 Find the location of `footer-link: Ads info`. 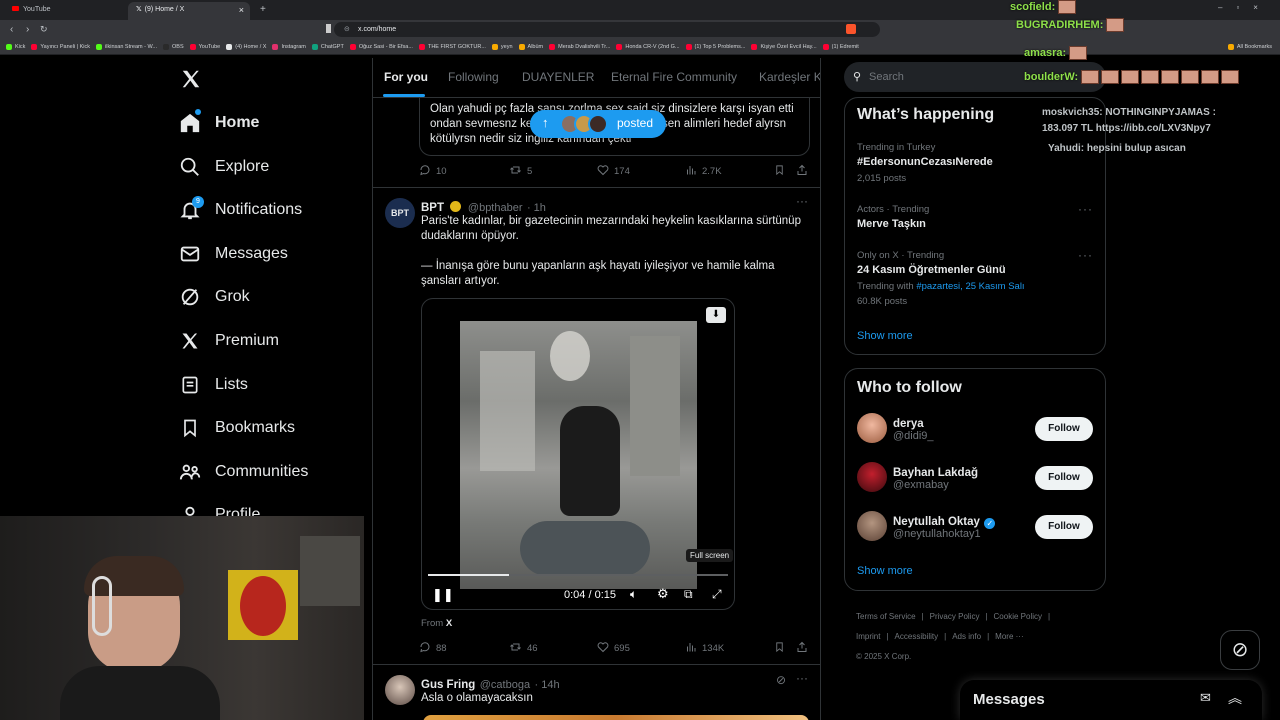

footer-link: Ads info is located at coordinates (966, 636).